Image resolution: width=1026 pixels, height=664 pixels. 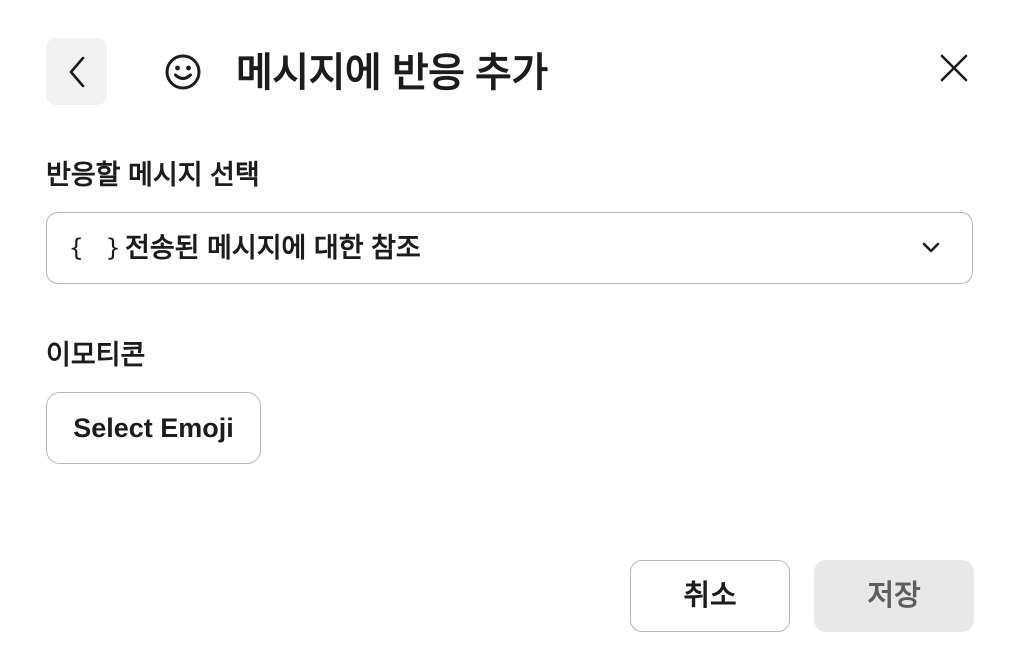 I want to click on dialog-title: 메시지에 반응 추가, so click(x=392, y=73).